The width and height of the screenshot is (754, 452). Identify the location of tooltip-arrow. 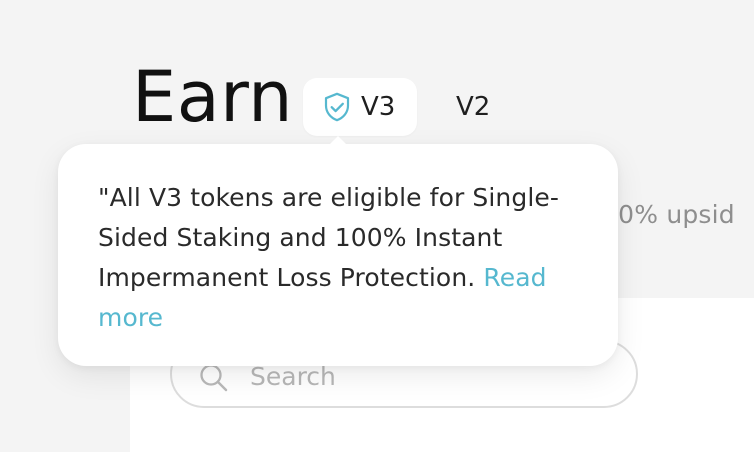
(338, 143).